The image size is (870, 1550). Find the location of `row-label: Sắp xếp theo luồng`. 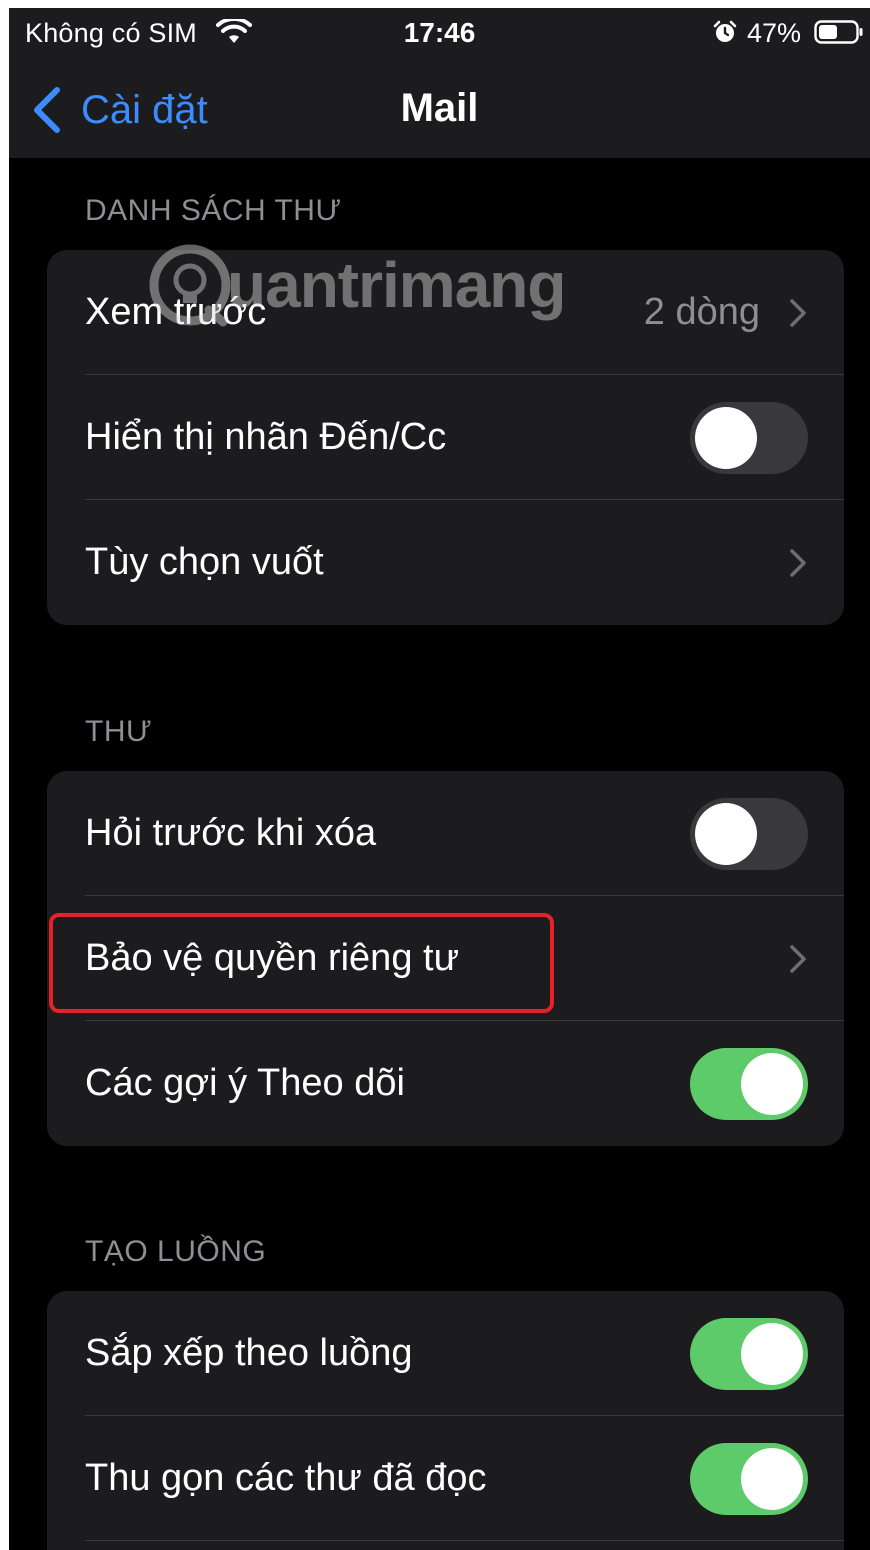

row-label: Sắp xếp theo luồng is located at coordinates (249, 1353).